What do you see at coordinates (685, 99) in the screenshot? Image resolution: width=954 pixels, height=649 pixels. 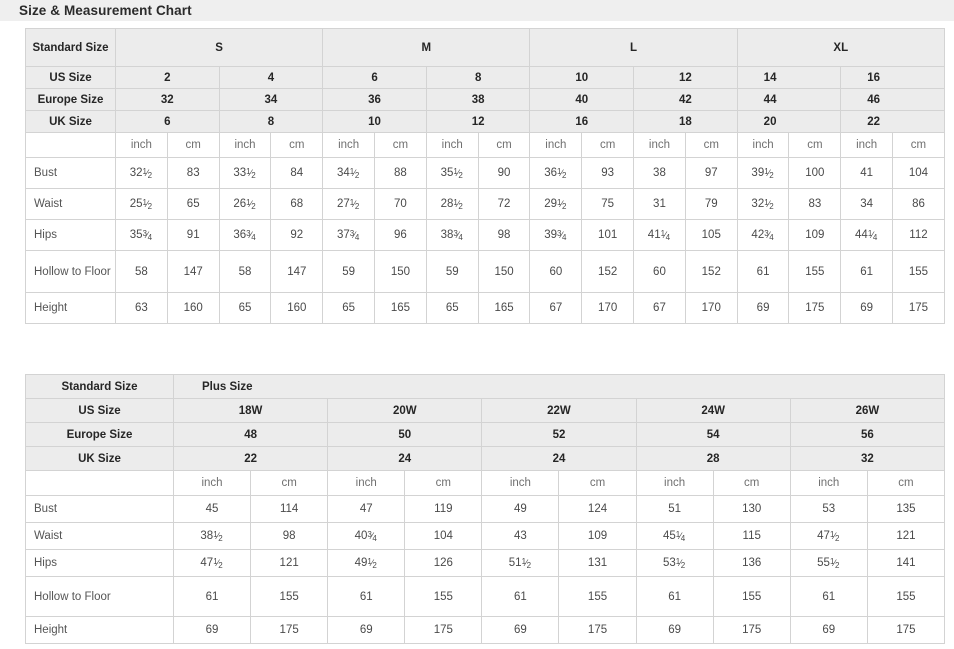 I see `europe-size-value: 42` at bounding box center [685, 99].